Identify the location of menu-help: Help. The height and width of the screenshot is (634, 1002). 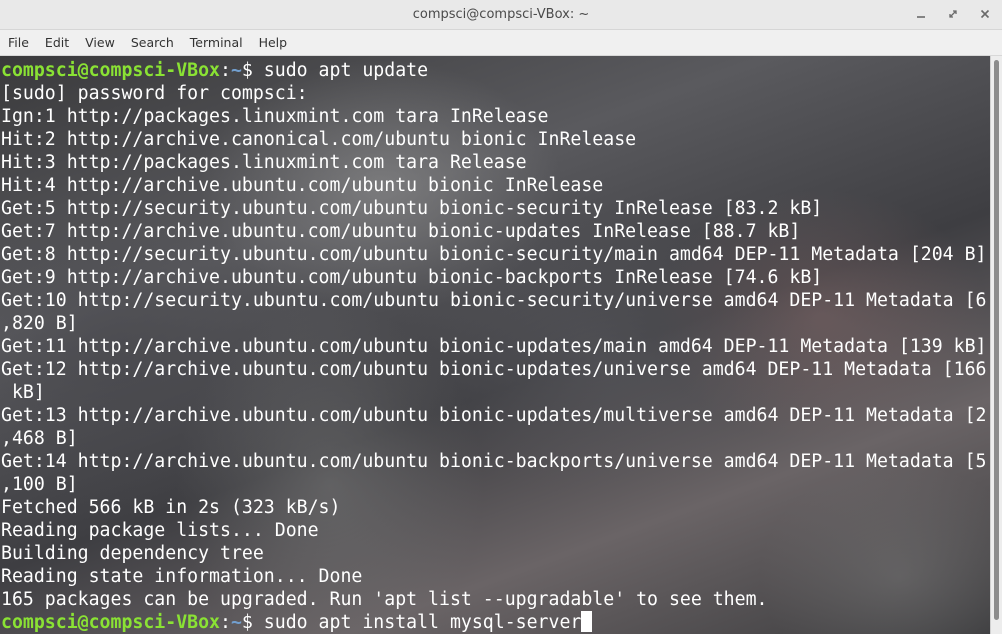
(273, 43).